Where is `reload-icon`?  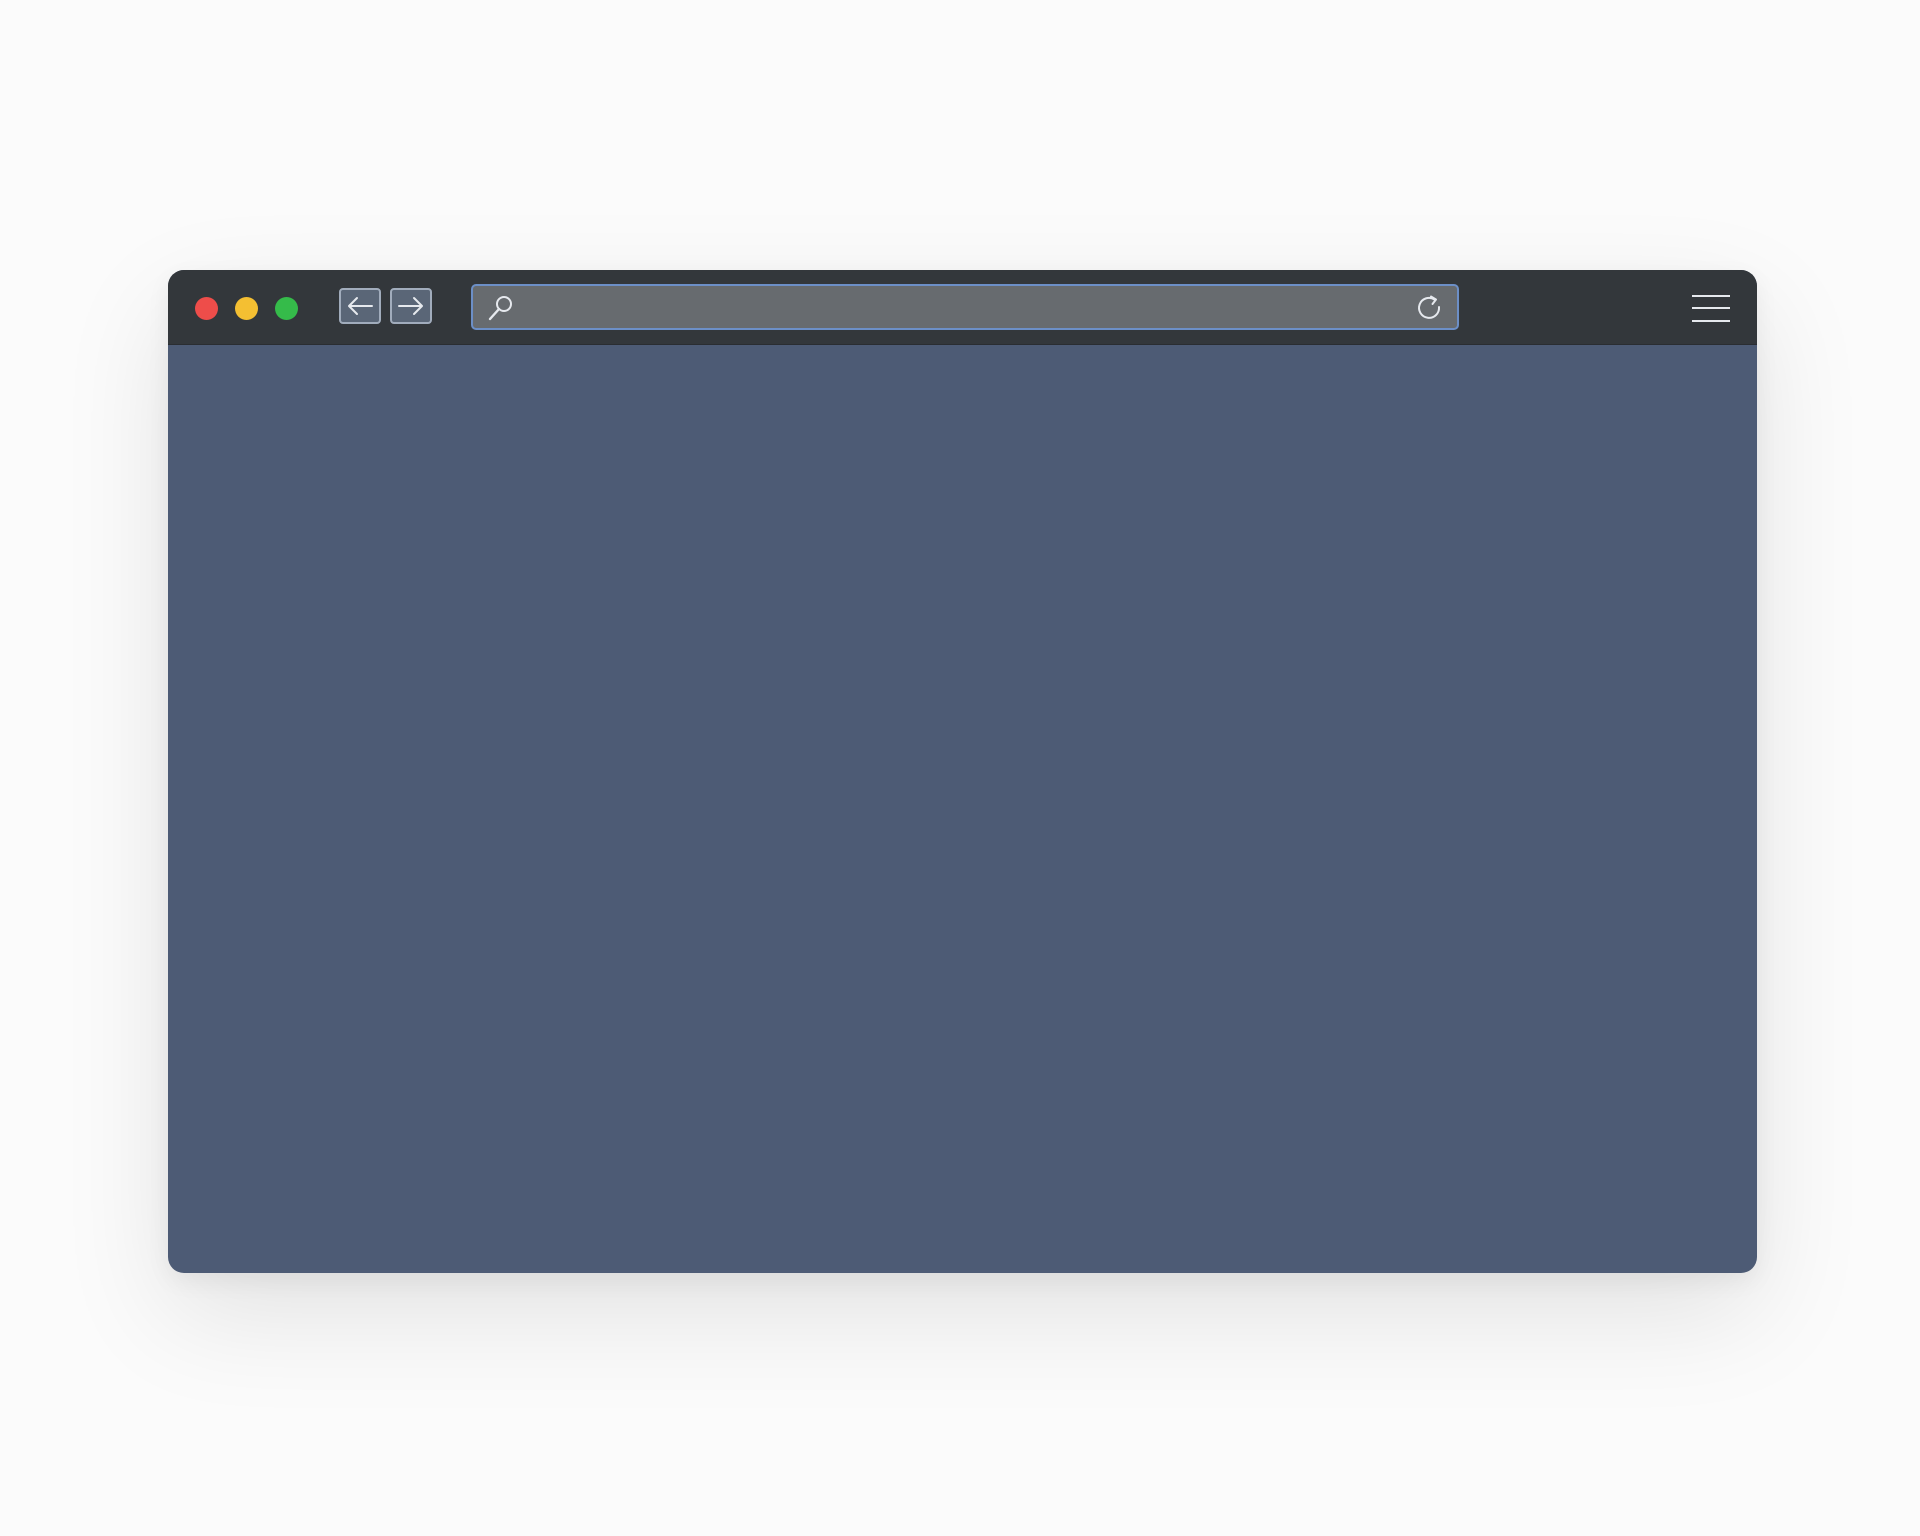
reload-icon is located at coordinates (1430, 308).